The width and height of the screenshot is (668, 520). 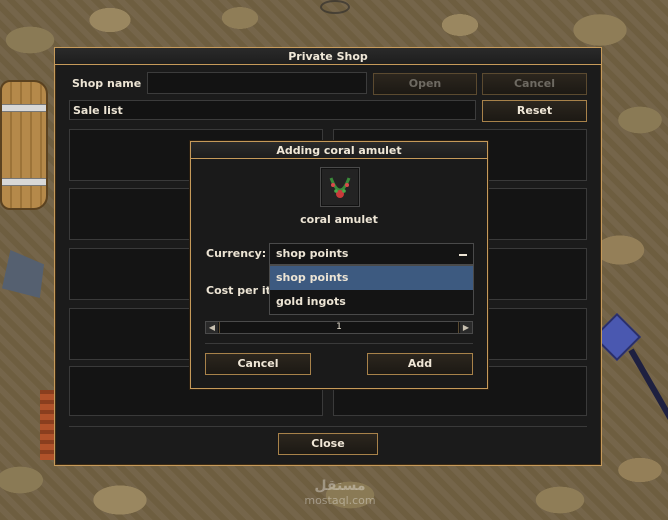 I want to click on item-name: coral amulet, so click(x=339, y=219).